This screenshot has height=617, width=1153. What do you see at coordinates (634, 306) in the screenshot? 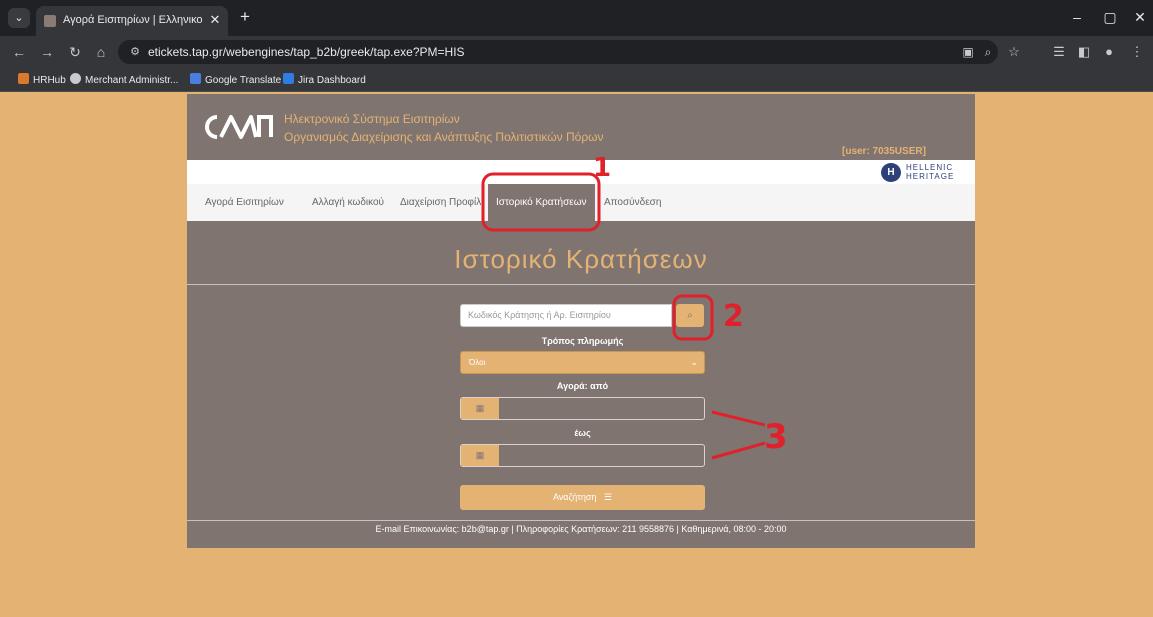
I see `annotation-overlay: 1 2 3` at bounding box center [634, 306].